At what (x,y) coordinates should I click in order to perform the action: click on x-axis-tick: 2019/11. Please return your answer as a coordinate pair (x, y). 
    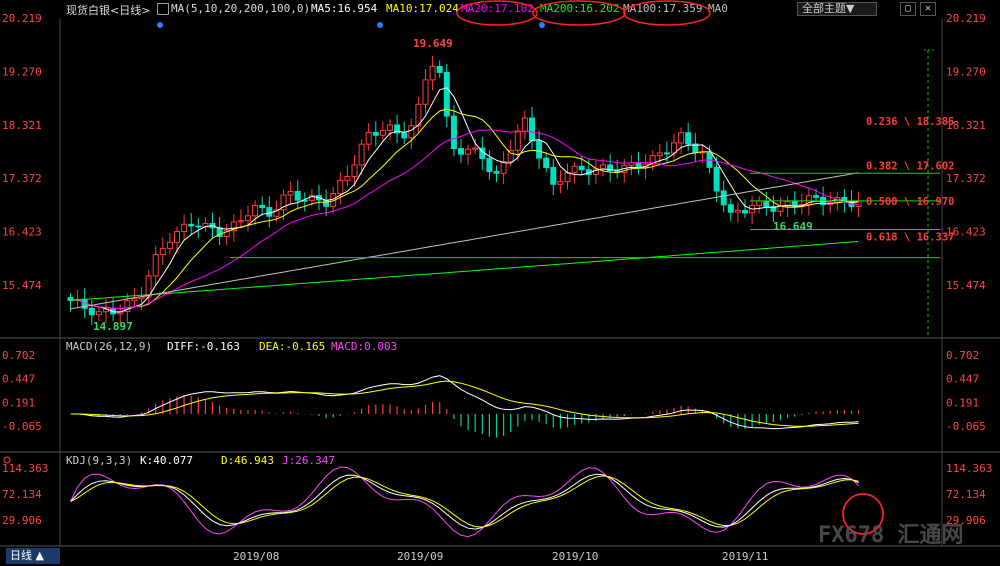
    Looking at the image, I should click on (745, 556).